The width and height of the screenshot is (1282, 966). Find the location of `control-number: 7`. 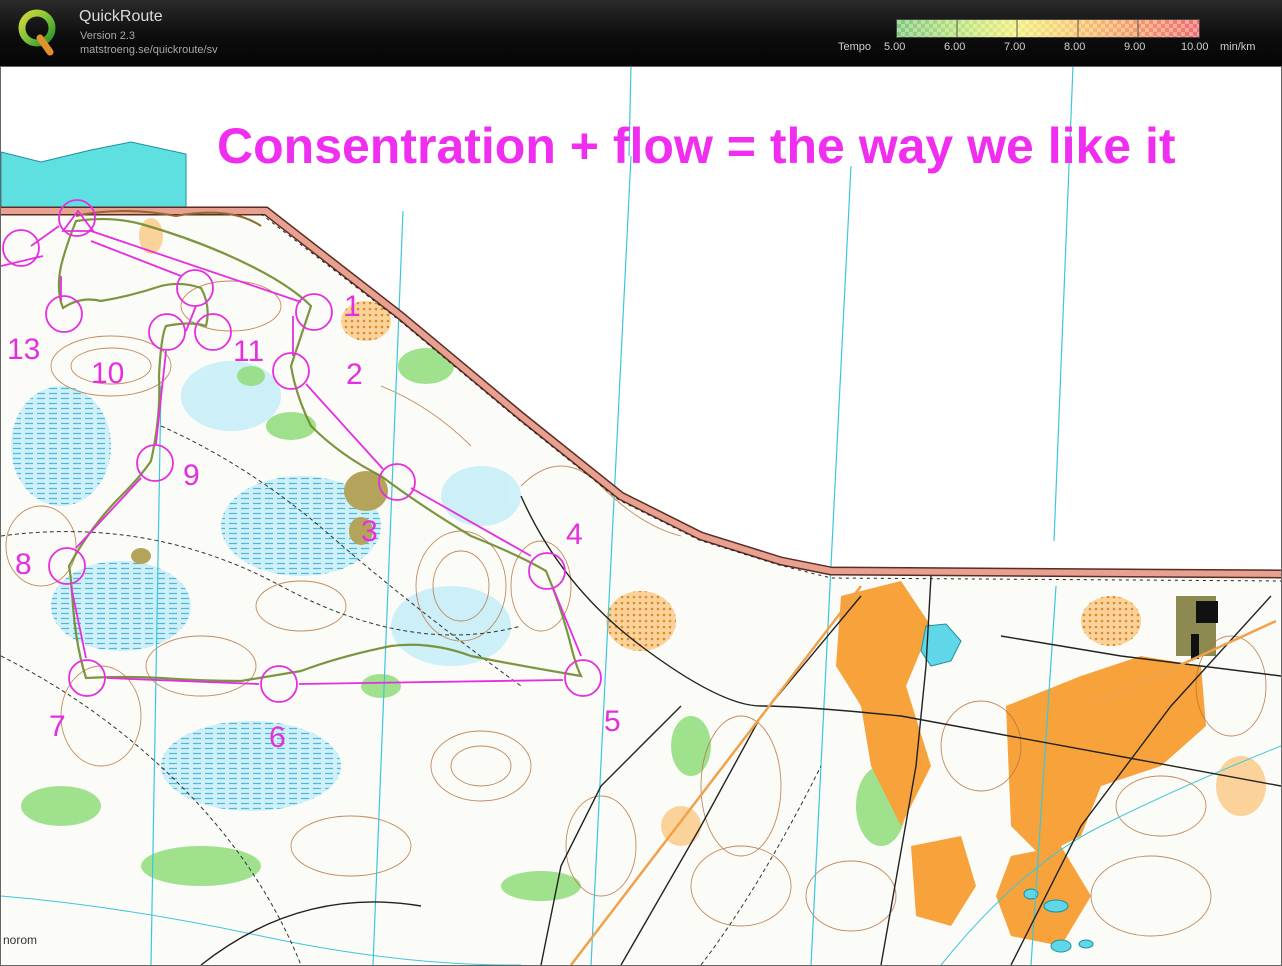

control-number: 7 is located at coordinates (57, 726).